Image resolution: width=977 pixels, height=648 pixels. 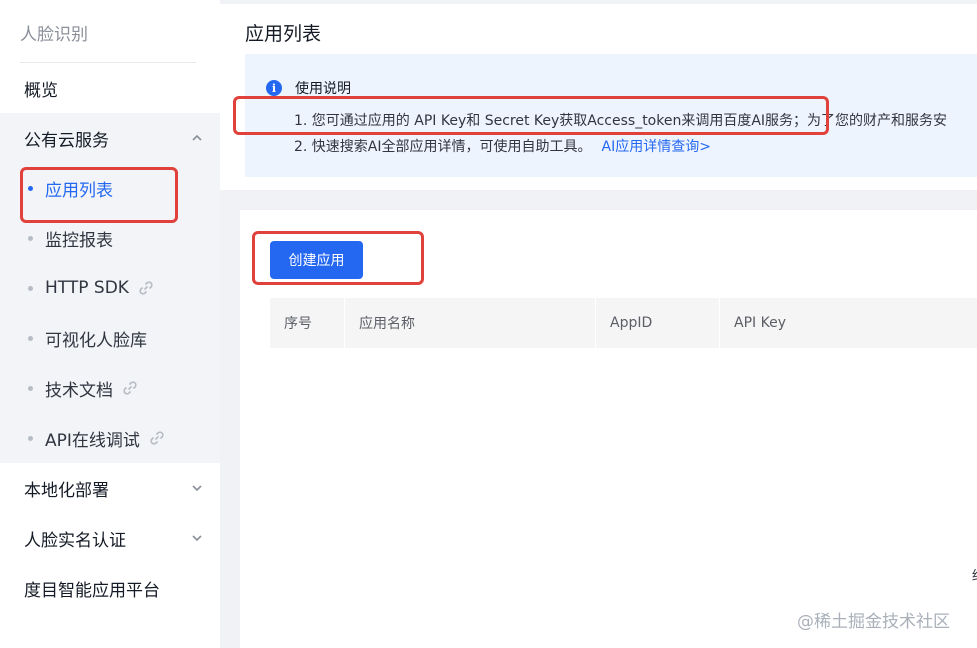 I want to click on clipped-text-fragment: 结, so click(x=974, y=574).